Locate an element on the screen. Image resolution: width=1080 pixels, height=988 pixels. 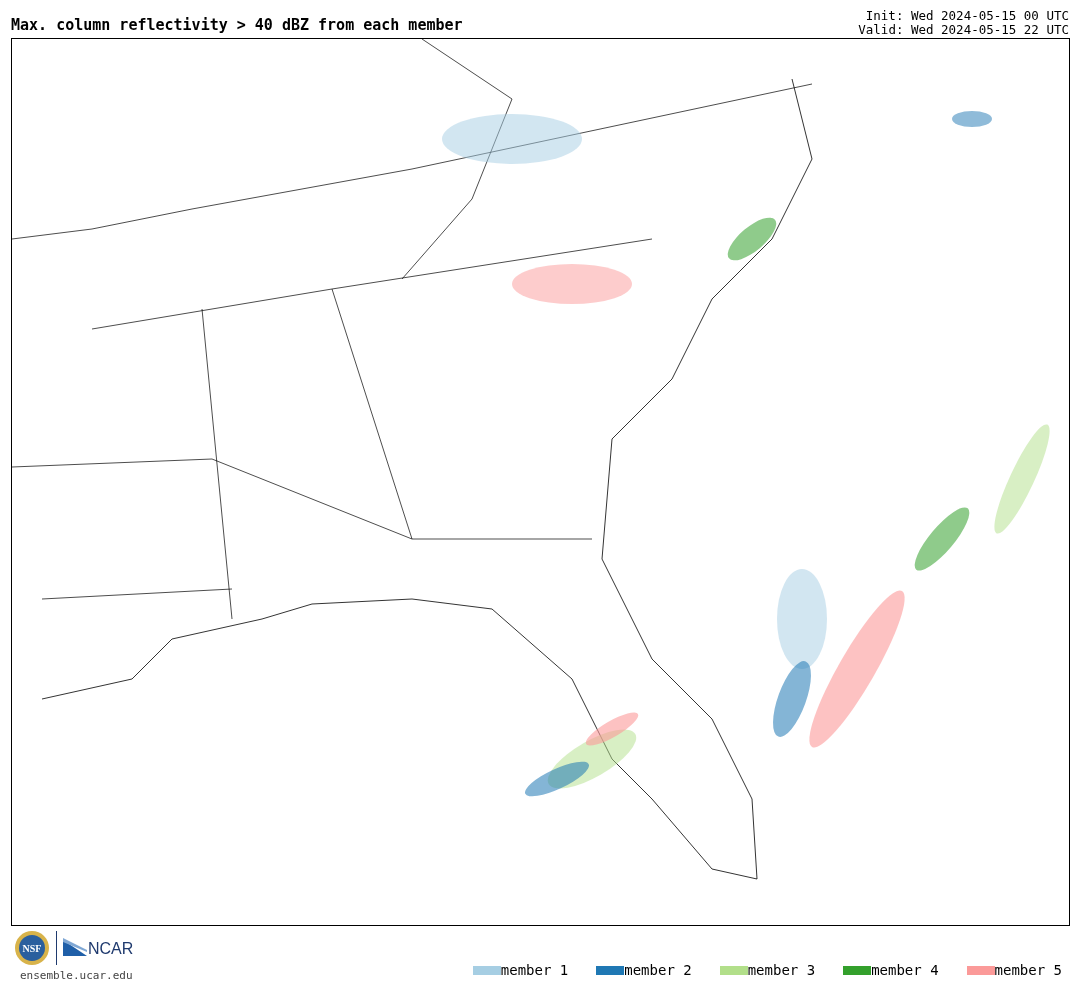
legend-label: member 5 is located at coordinates (1028, 970).